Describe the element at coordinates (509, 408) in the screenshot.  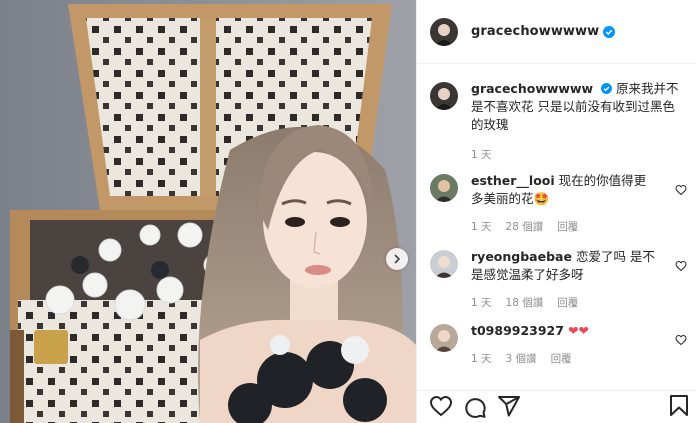
I see `share-icon` at that location.